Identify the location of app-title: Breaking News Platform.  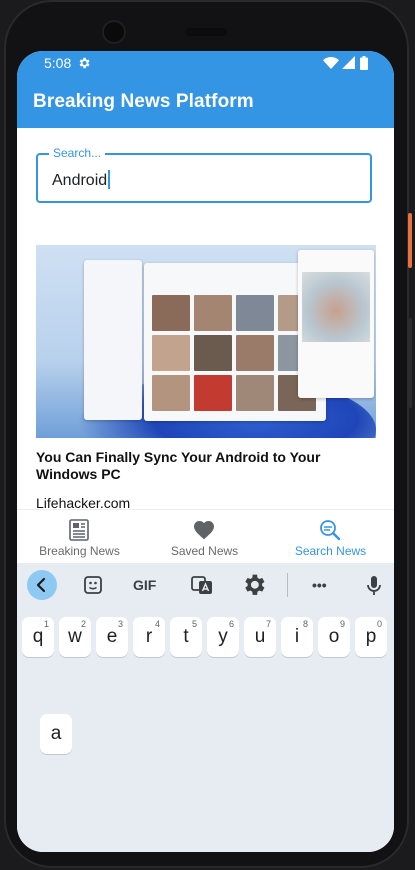
(143, 101).